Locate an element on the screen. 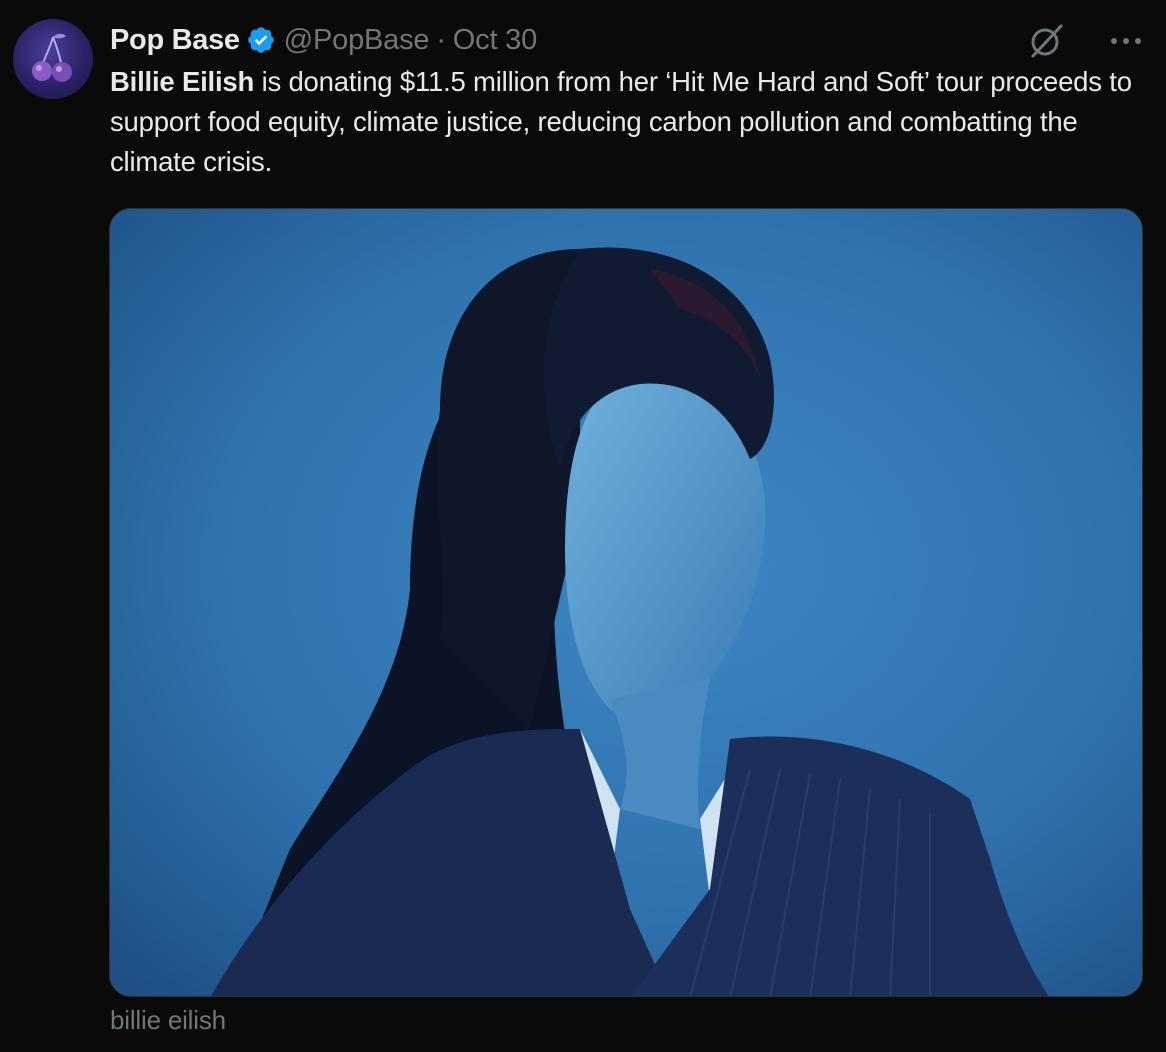 This screenshot has width=1166, height=1052. bold-subject: Billie Eilish is located at coordinates (182, 81).